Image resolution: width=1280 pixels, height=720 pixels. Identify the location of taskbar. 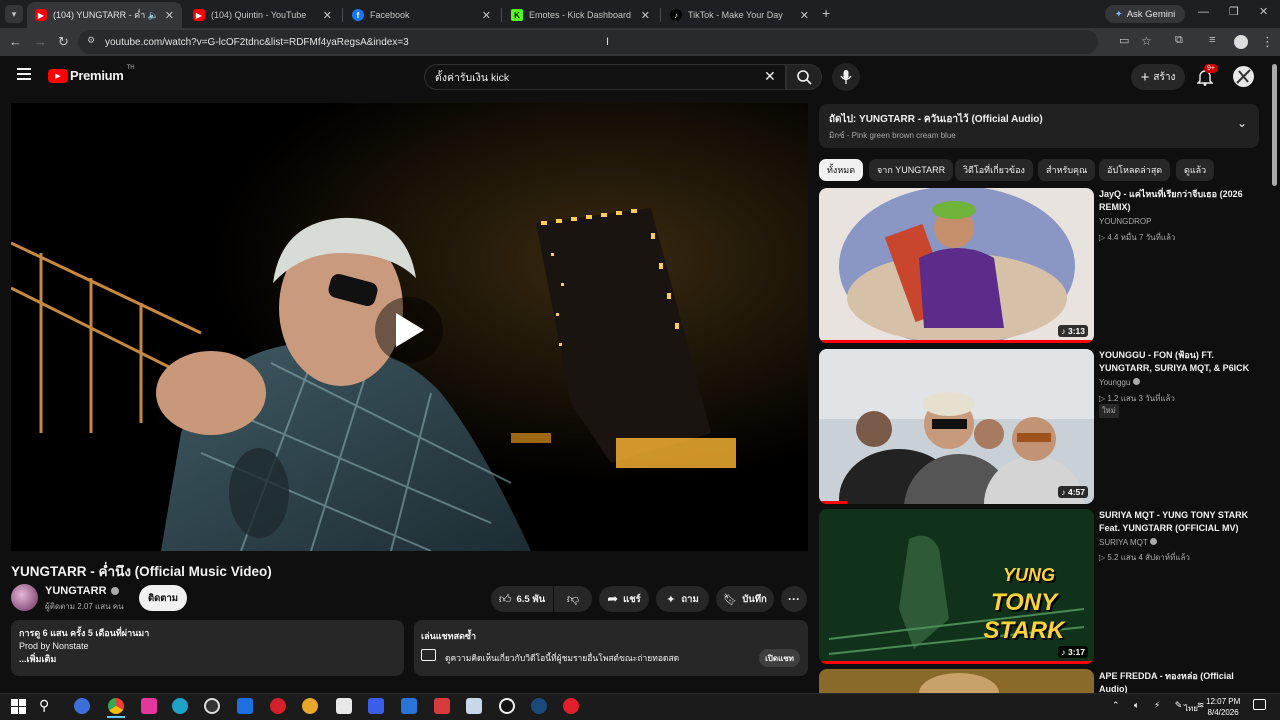
(640, 706).